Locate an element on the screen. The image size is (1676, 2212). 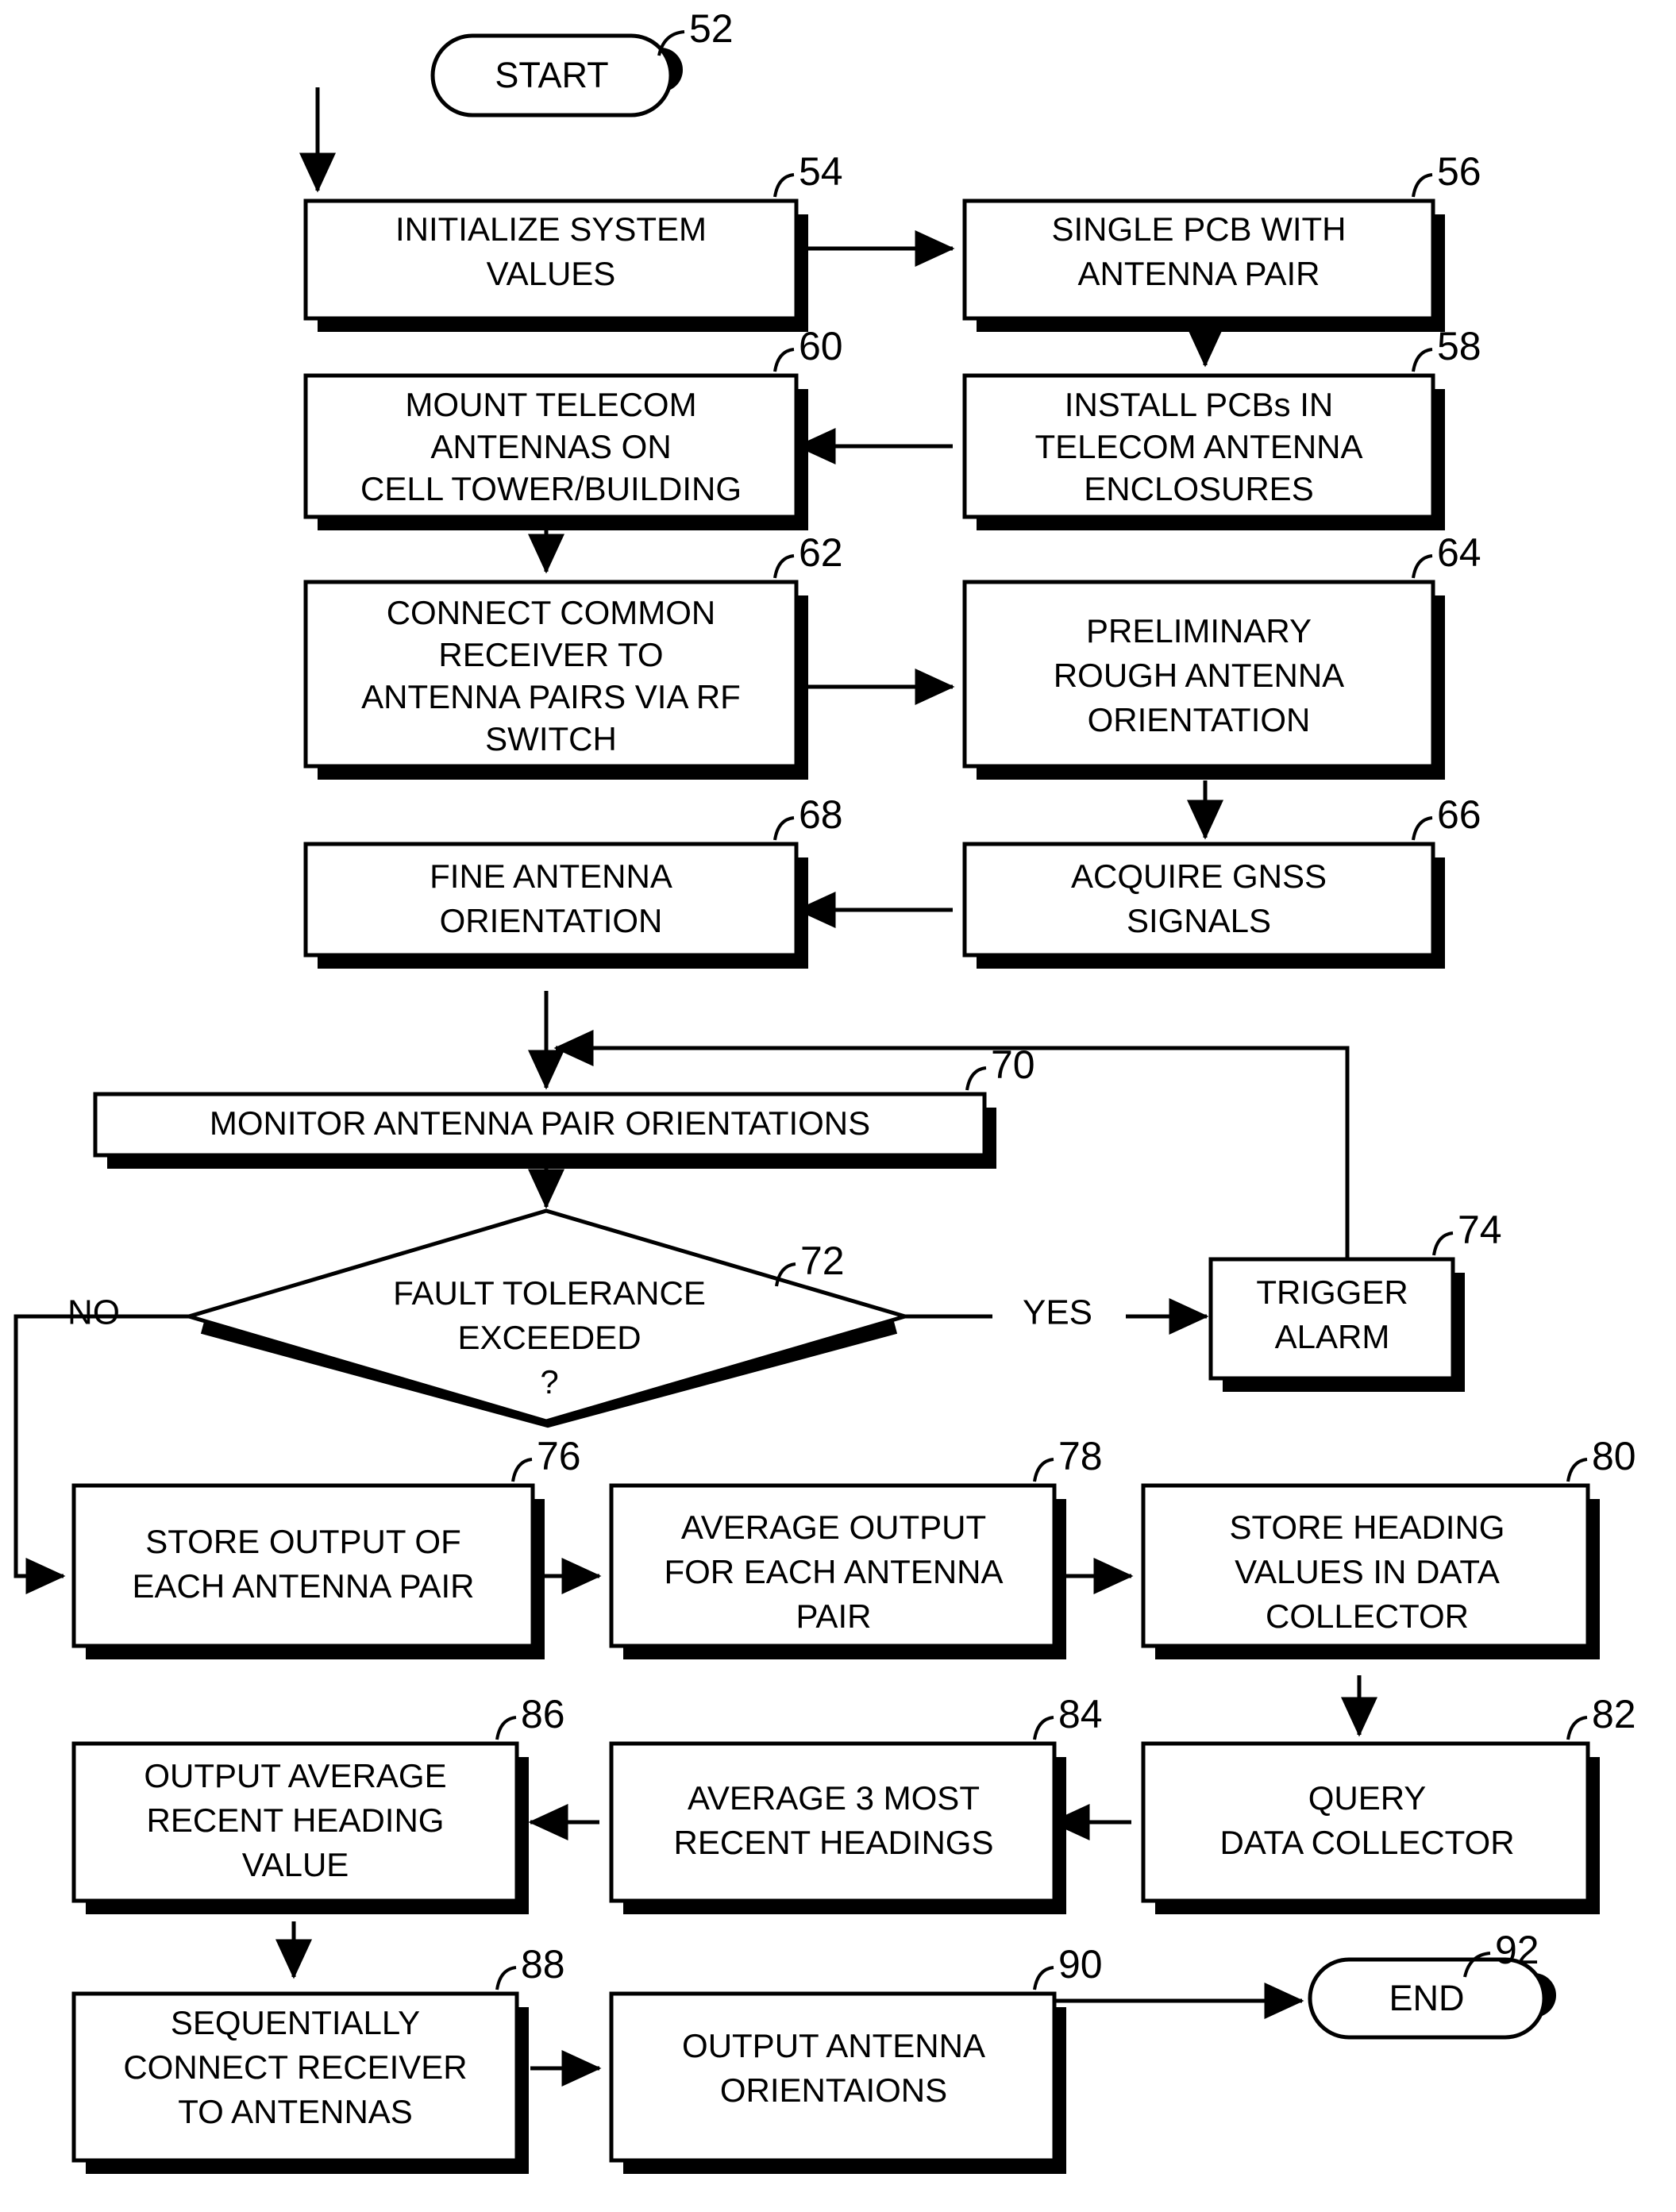
node-78: AVERAGE OUTPUT FOR EACH ANTENNA PAIR is located at coordinates (837, 1571).